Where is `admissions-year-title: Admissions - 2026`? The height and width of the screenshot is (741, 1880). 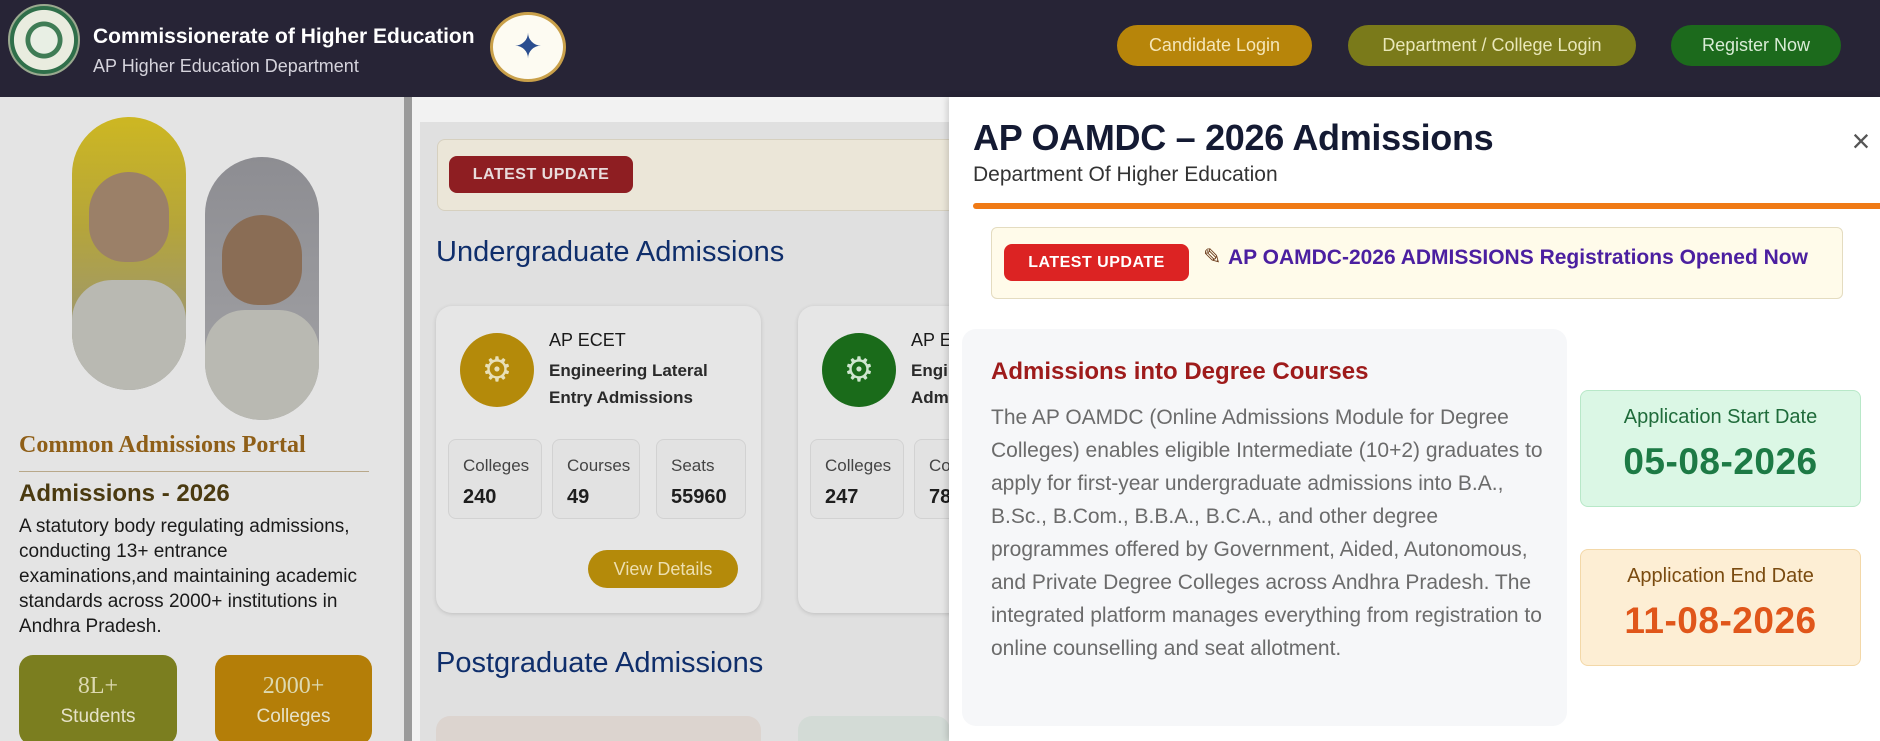 admissions-year-title: Admissions - 2026 is located at coordinates (124, 493).